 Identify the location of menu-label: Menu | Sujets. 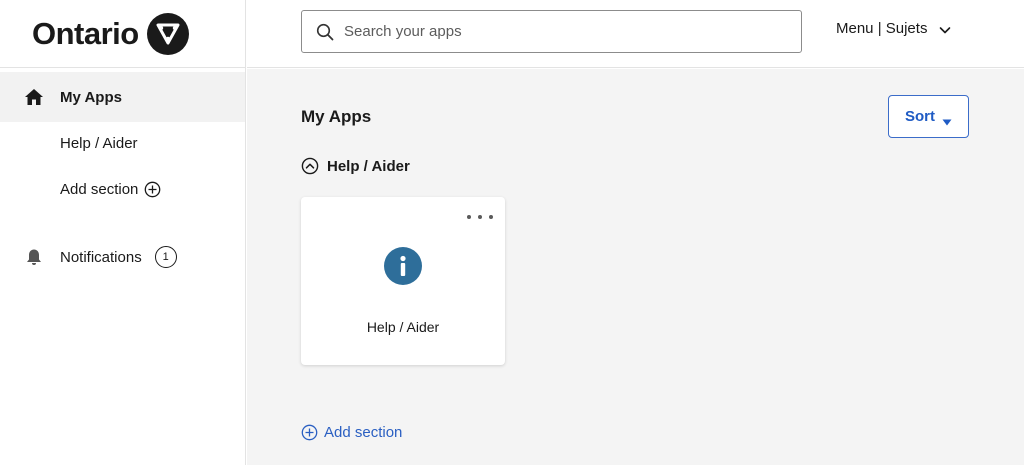
(882, 28).